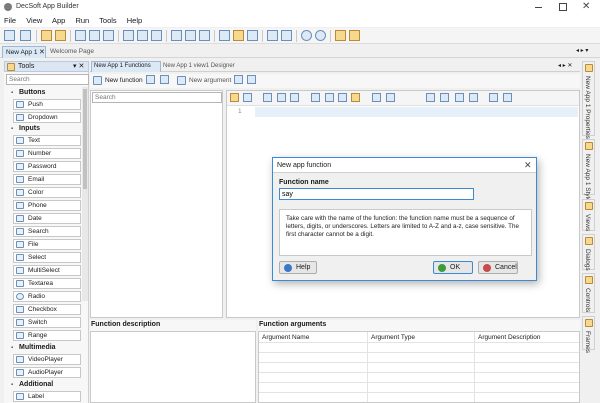 This screenshot has width=600, height=403. What do you see at coordinates (355, 97) in the screenshot?
I see `paste-icon` at bounding box center [355, 97].